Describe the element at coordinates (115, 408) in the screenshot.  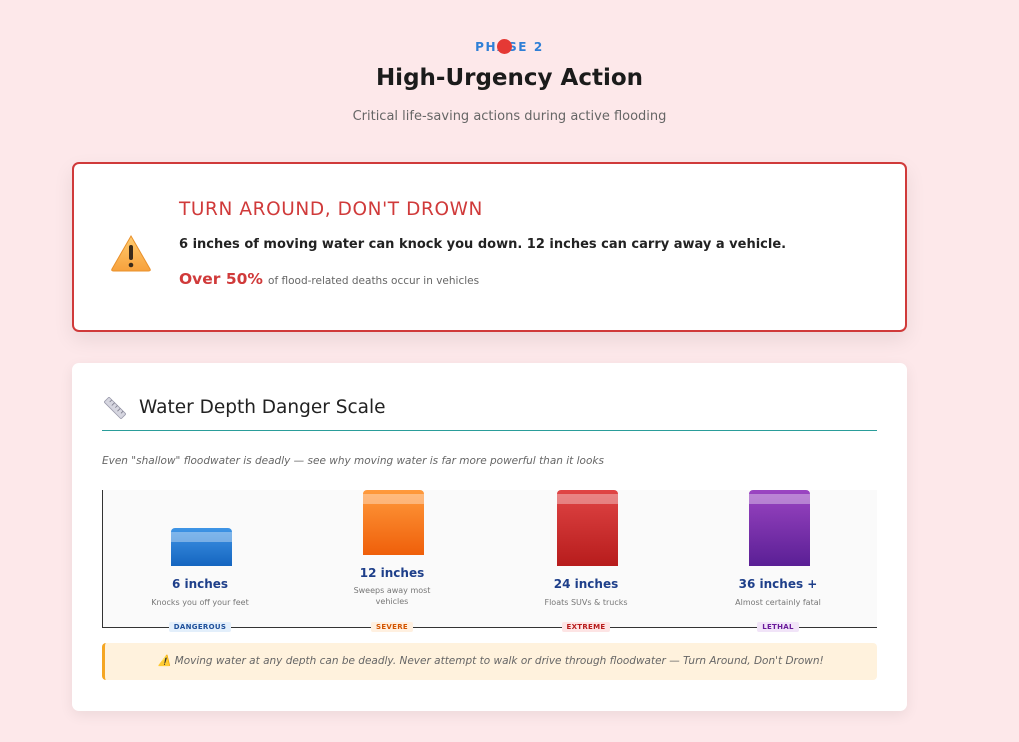
I see `ruler-icon` at that location.